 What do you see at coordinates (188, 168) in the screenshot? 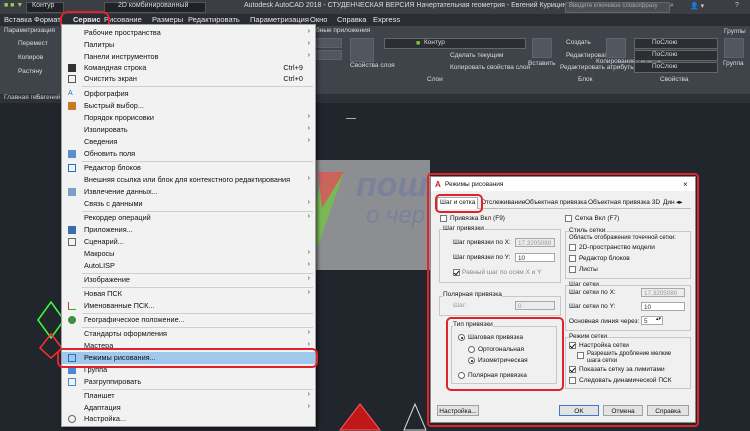
I see `menu-item-block-editor: Редактор блоков` at bounding box center [188, 168].